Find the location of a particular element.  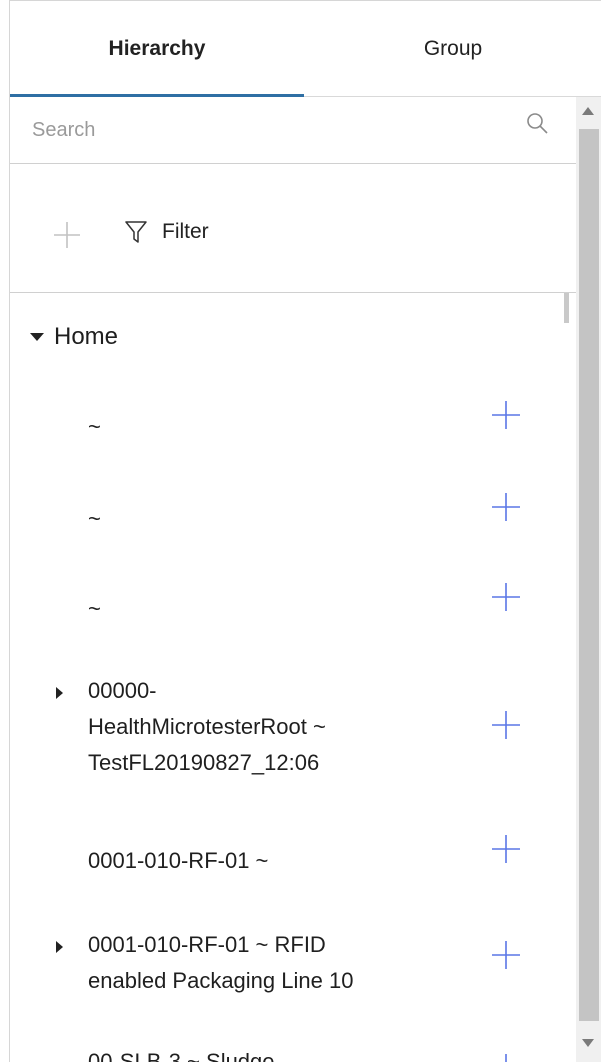

tree-scroll-indicator is located at coordinates (566, 308).